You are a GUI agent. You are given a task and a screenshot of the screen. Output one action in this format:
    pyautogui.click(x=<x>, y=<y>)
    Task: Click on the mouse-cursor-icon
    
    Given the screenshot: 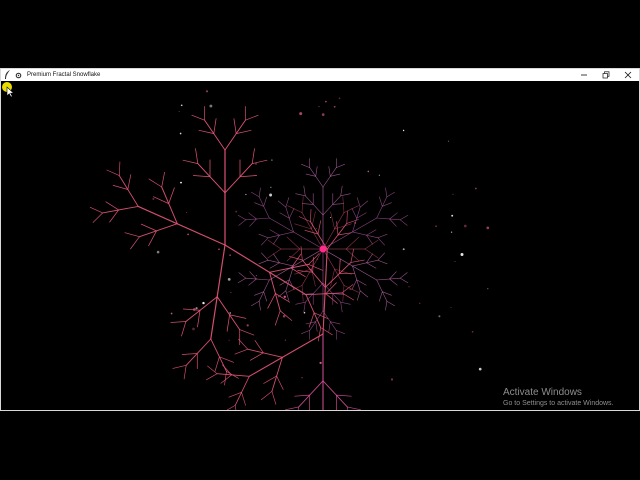 What is the action you would take?
    pyautogui.click(x=8, y=89)
    